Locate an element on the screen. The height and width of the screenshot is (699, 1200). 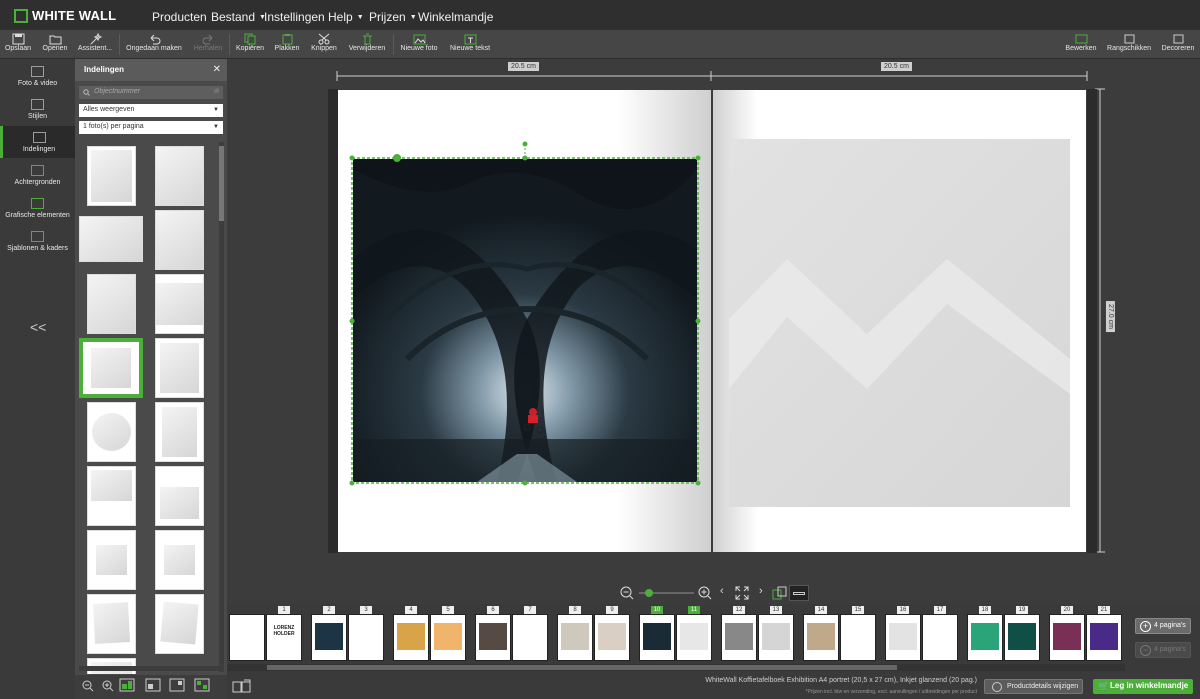
nav-photo-video: Foto & video is located at coordinates (37, 76).